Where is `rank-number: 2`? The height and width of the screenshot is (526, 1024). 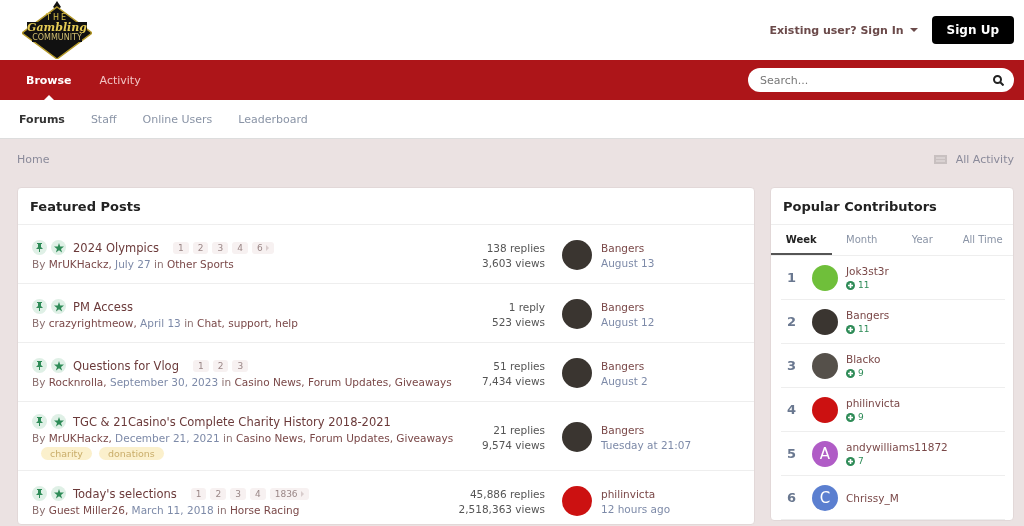 rank-number: 2 is located at coordinates (792, 321).